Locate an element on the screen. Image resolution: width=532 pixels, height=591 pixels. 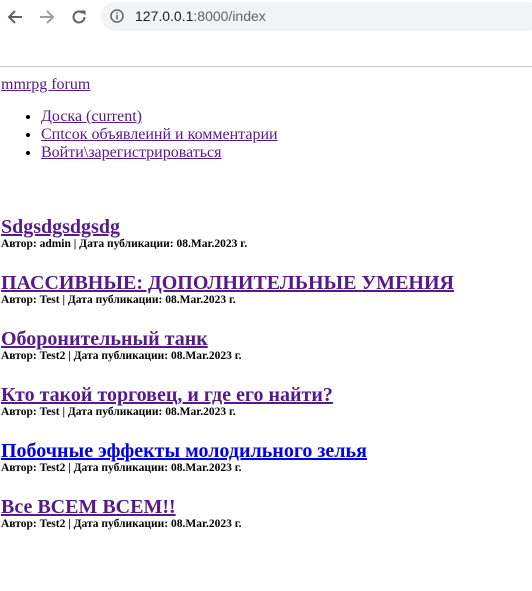
back-button is located at coordinates (15, 17).